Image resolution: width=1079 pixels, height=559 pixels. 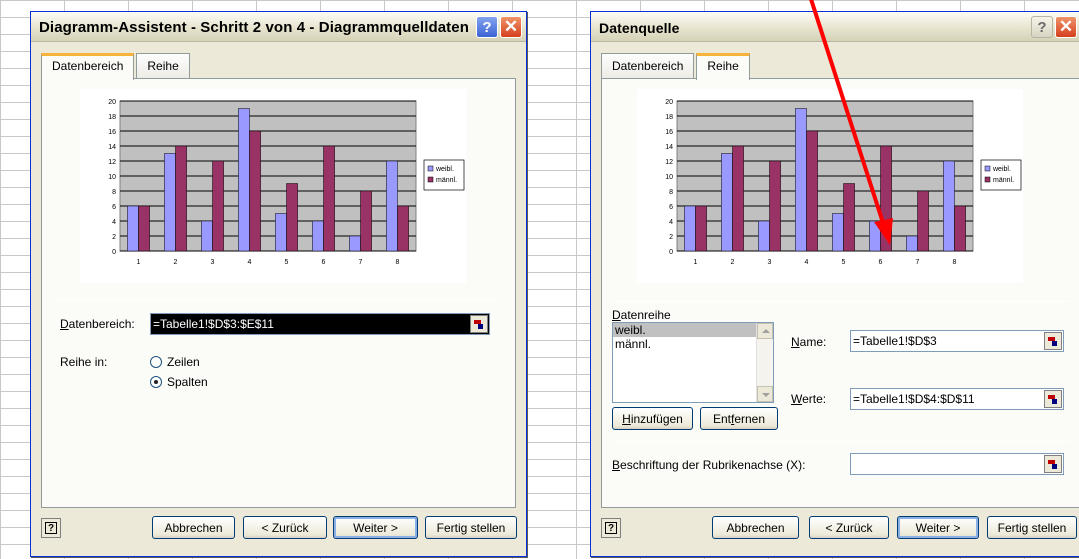 I want to click on title-bar: Datenquelle ? ✕, so click(x=835, y=27).